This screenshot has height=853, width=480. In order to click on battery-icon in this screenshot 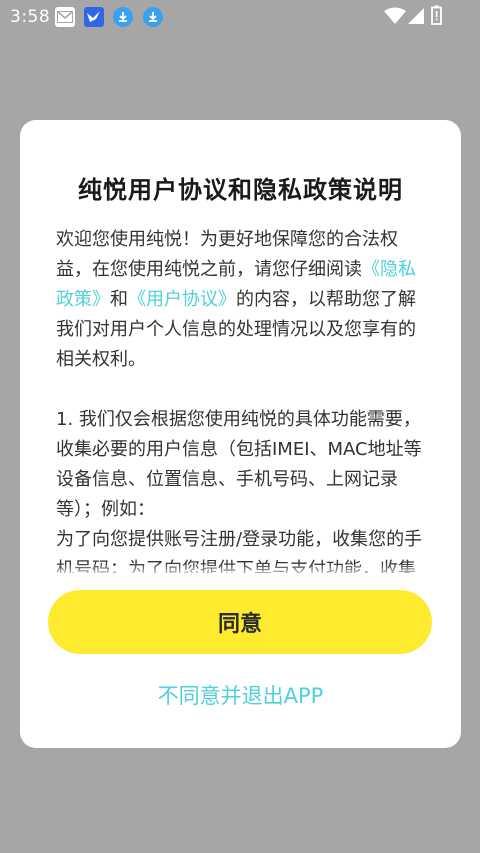, I will do `click(436, 15)`.